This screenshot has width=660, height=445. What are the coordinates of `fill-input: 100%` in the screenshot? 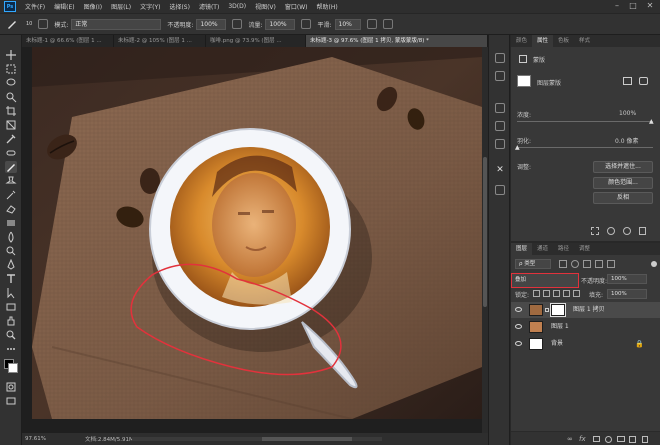 It's located at (627, 294).